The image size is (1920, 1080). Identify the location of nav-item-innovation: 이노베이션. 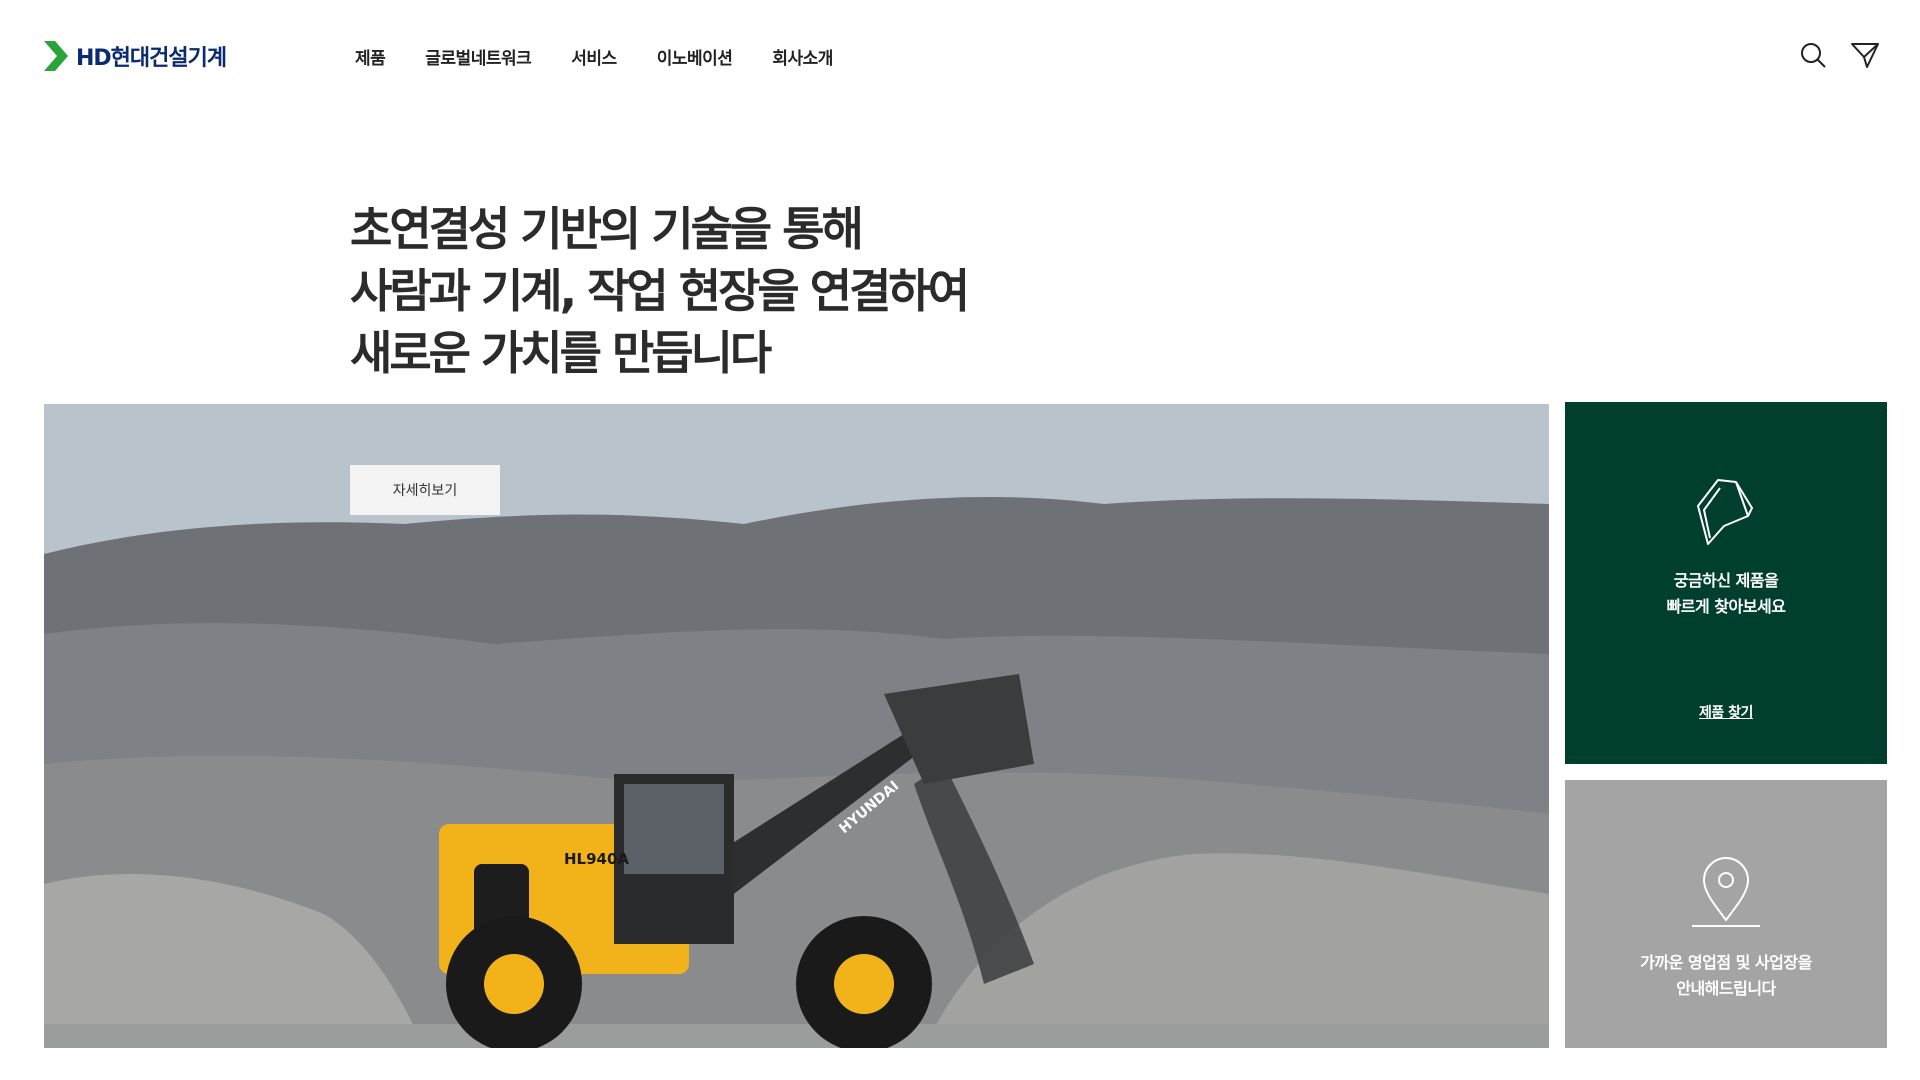
(695, 56).